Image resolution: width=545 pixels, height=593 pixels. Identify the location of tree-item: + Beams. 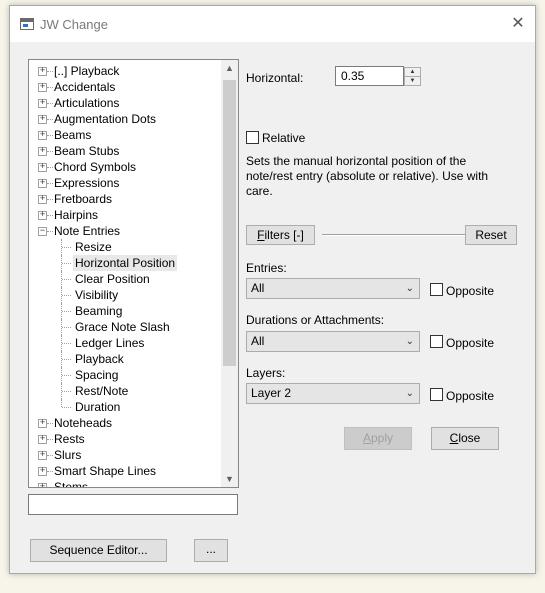
(124, 135).